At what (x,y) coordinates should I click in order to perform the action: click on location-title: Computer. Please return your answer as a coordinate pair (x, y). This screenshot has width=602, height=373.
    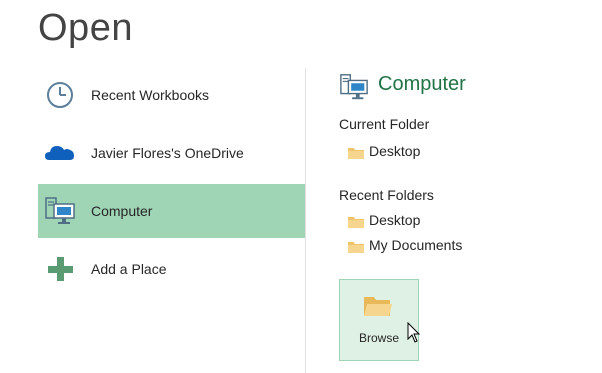
    Looking at the image, I should click on (422, 84).